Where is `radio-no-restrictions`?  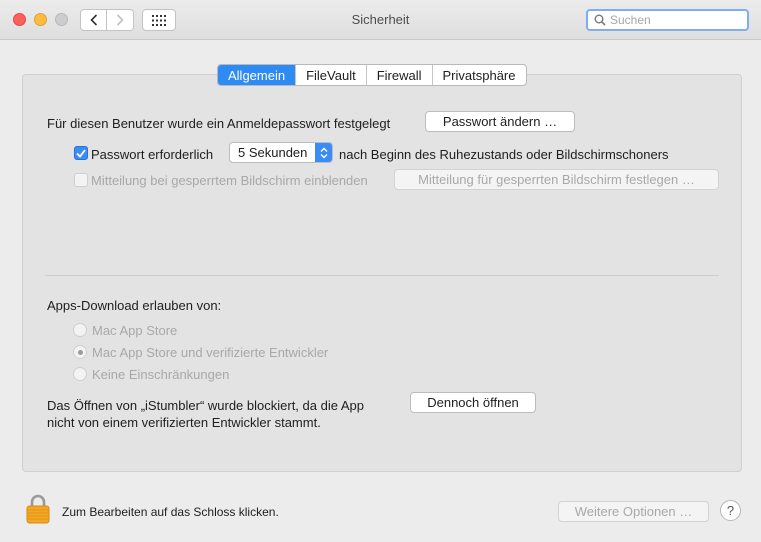
radio-no-restrictions is located at coordinates (80, 374).